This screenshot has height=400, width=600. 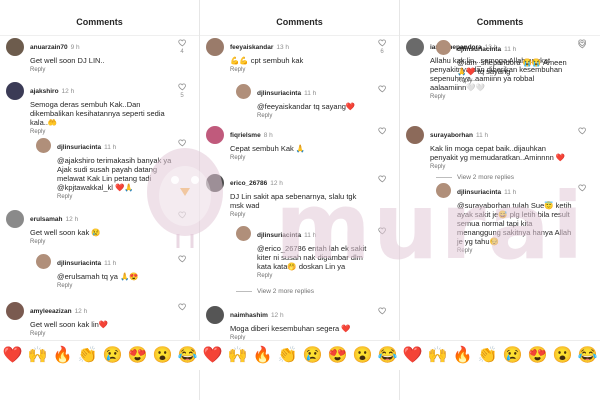 I want to click on like-button: 6, so click(x=382, y=46).